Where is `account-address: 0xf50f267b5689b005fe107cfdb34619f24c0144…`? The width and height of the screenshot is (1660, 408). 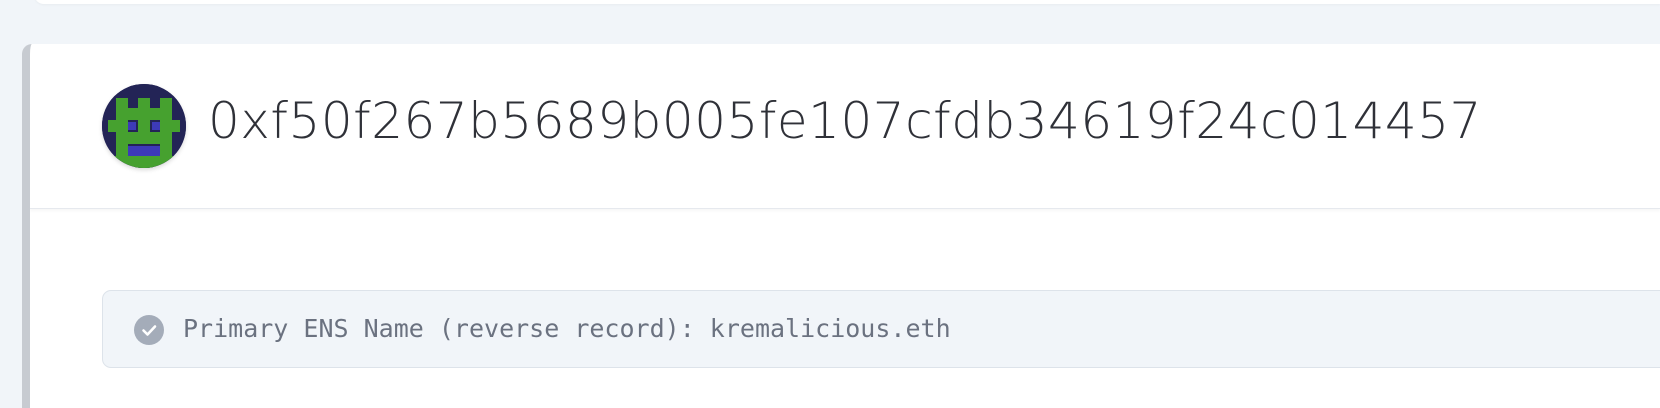
account-address: 0xf50f267b5689b005fe107cfdb34619f24c0144… is located at coordinates (845, 121).